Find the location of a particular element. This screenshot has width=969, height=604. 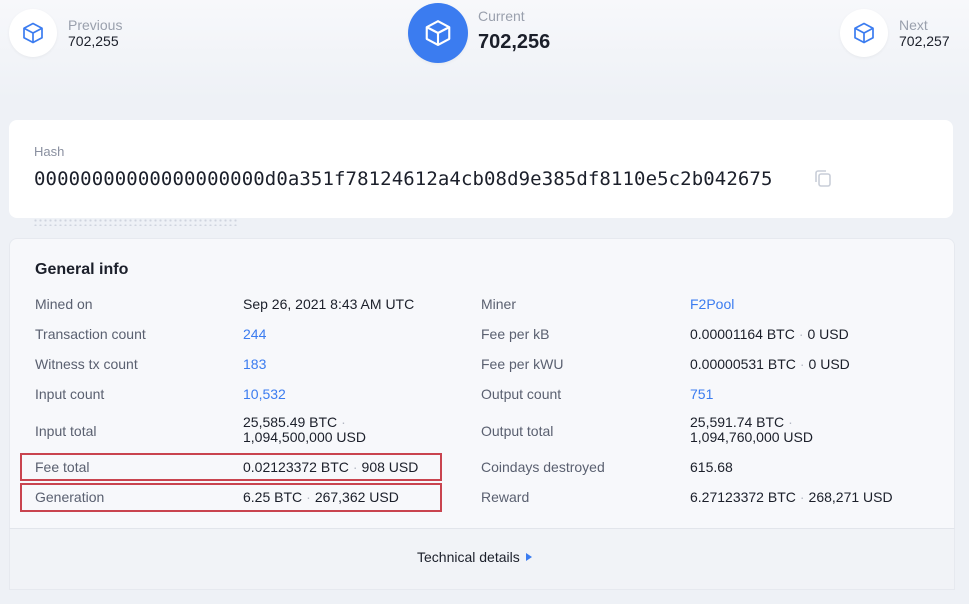

copy-icon is located at coordinates (823, 179).